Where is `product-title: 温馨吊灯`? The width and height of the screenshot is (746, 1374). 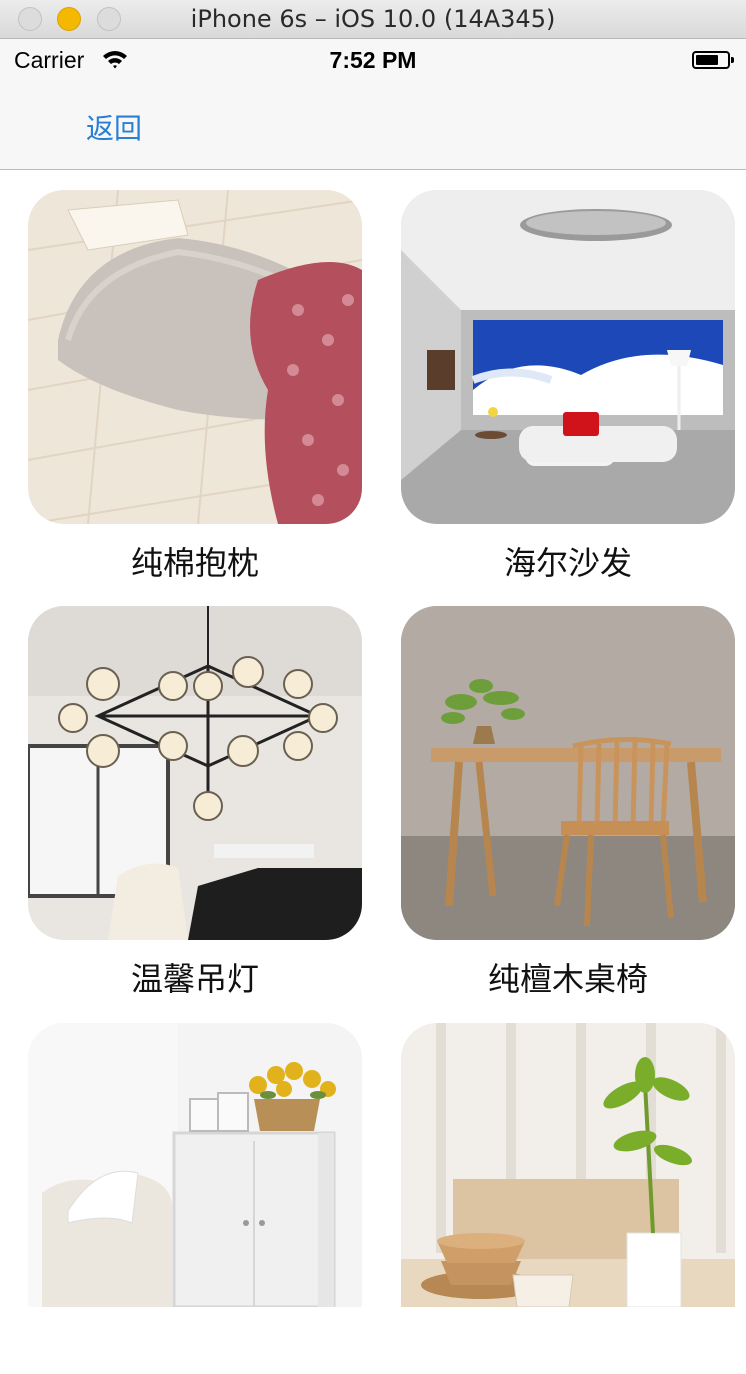 product-title: 温馨吊灯 is located at coordinates (194, 979).